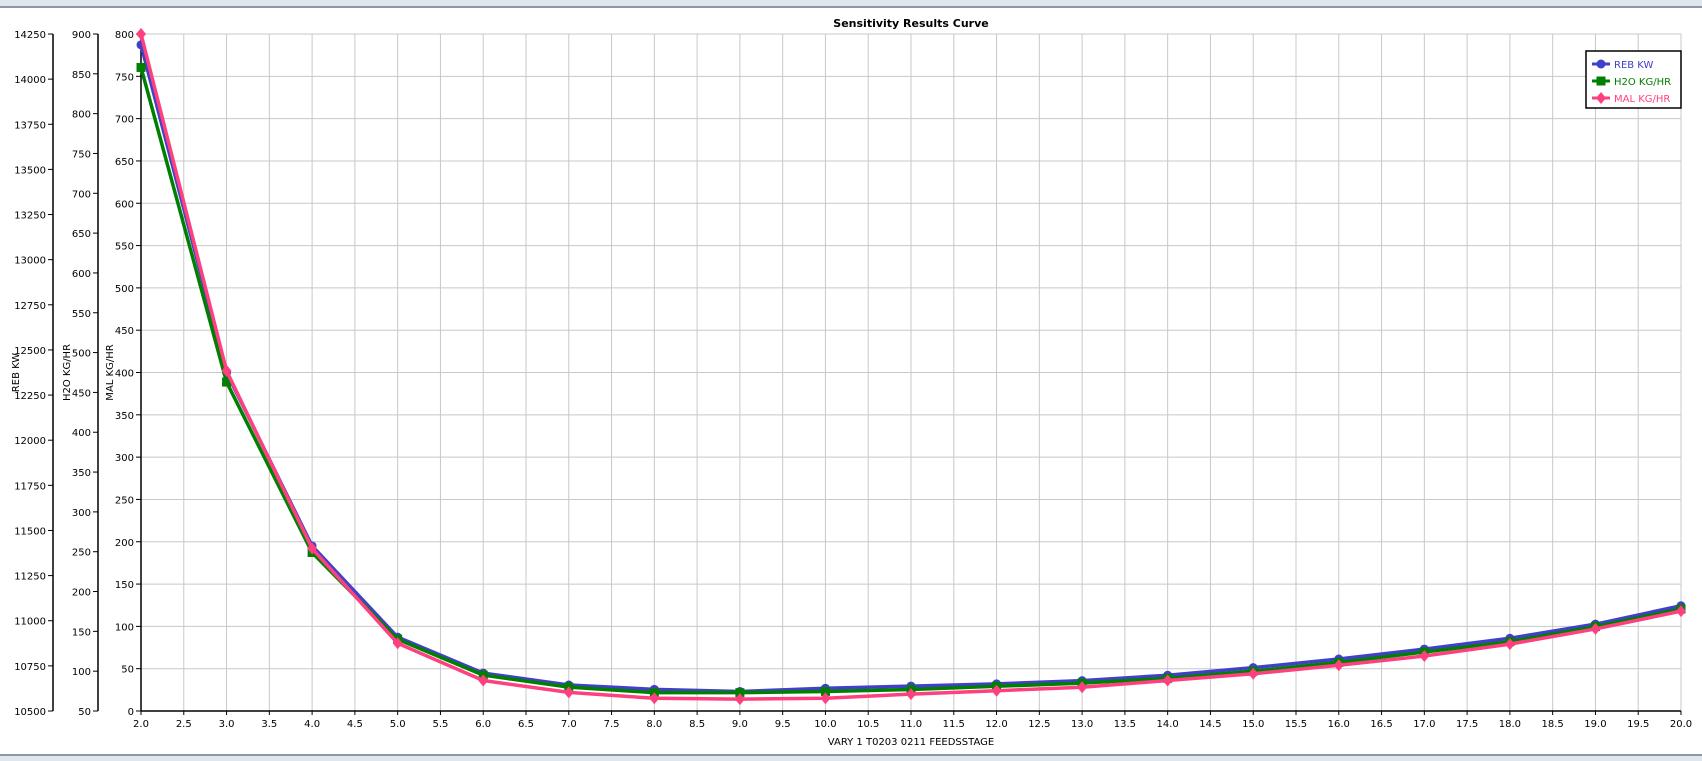  I want to click on y-axis-label: H2O KG/HR, so click(67, 372).